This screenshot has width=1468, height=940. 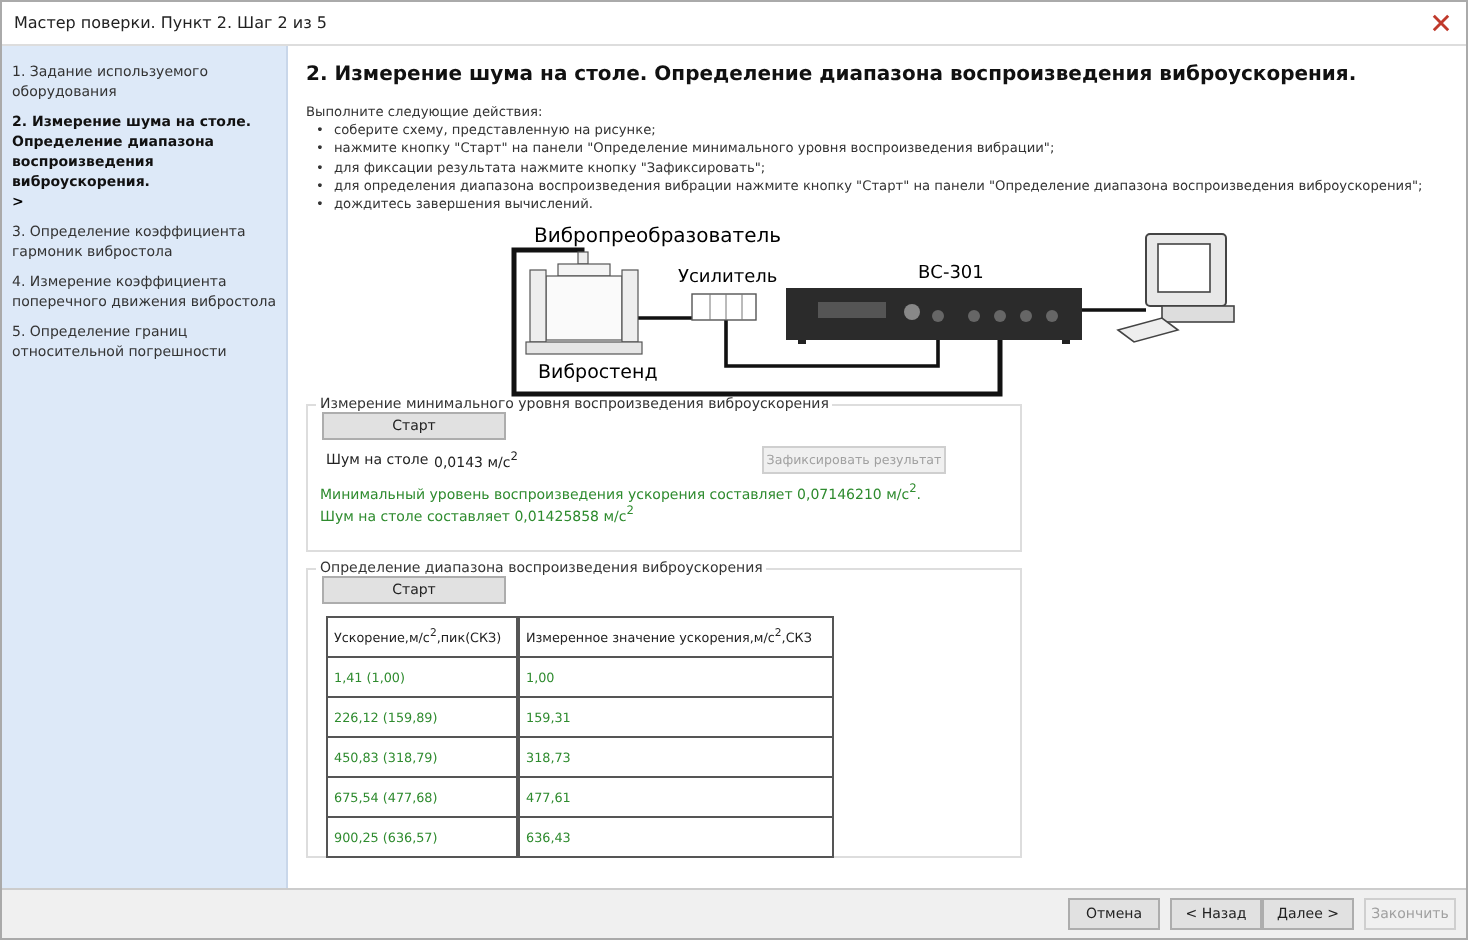 What do you see at coordinates (724, 308) in the screenshot?
I see `amplifier-drawing` at bounding box center [724, 308].